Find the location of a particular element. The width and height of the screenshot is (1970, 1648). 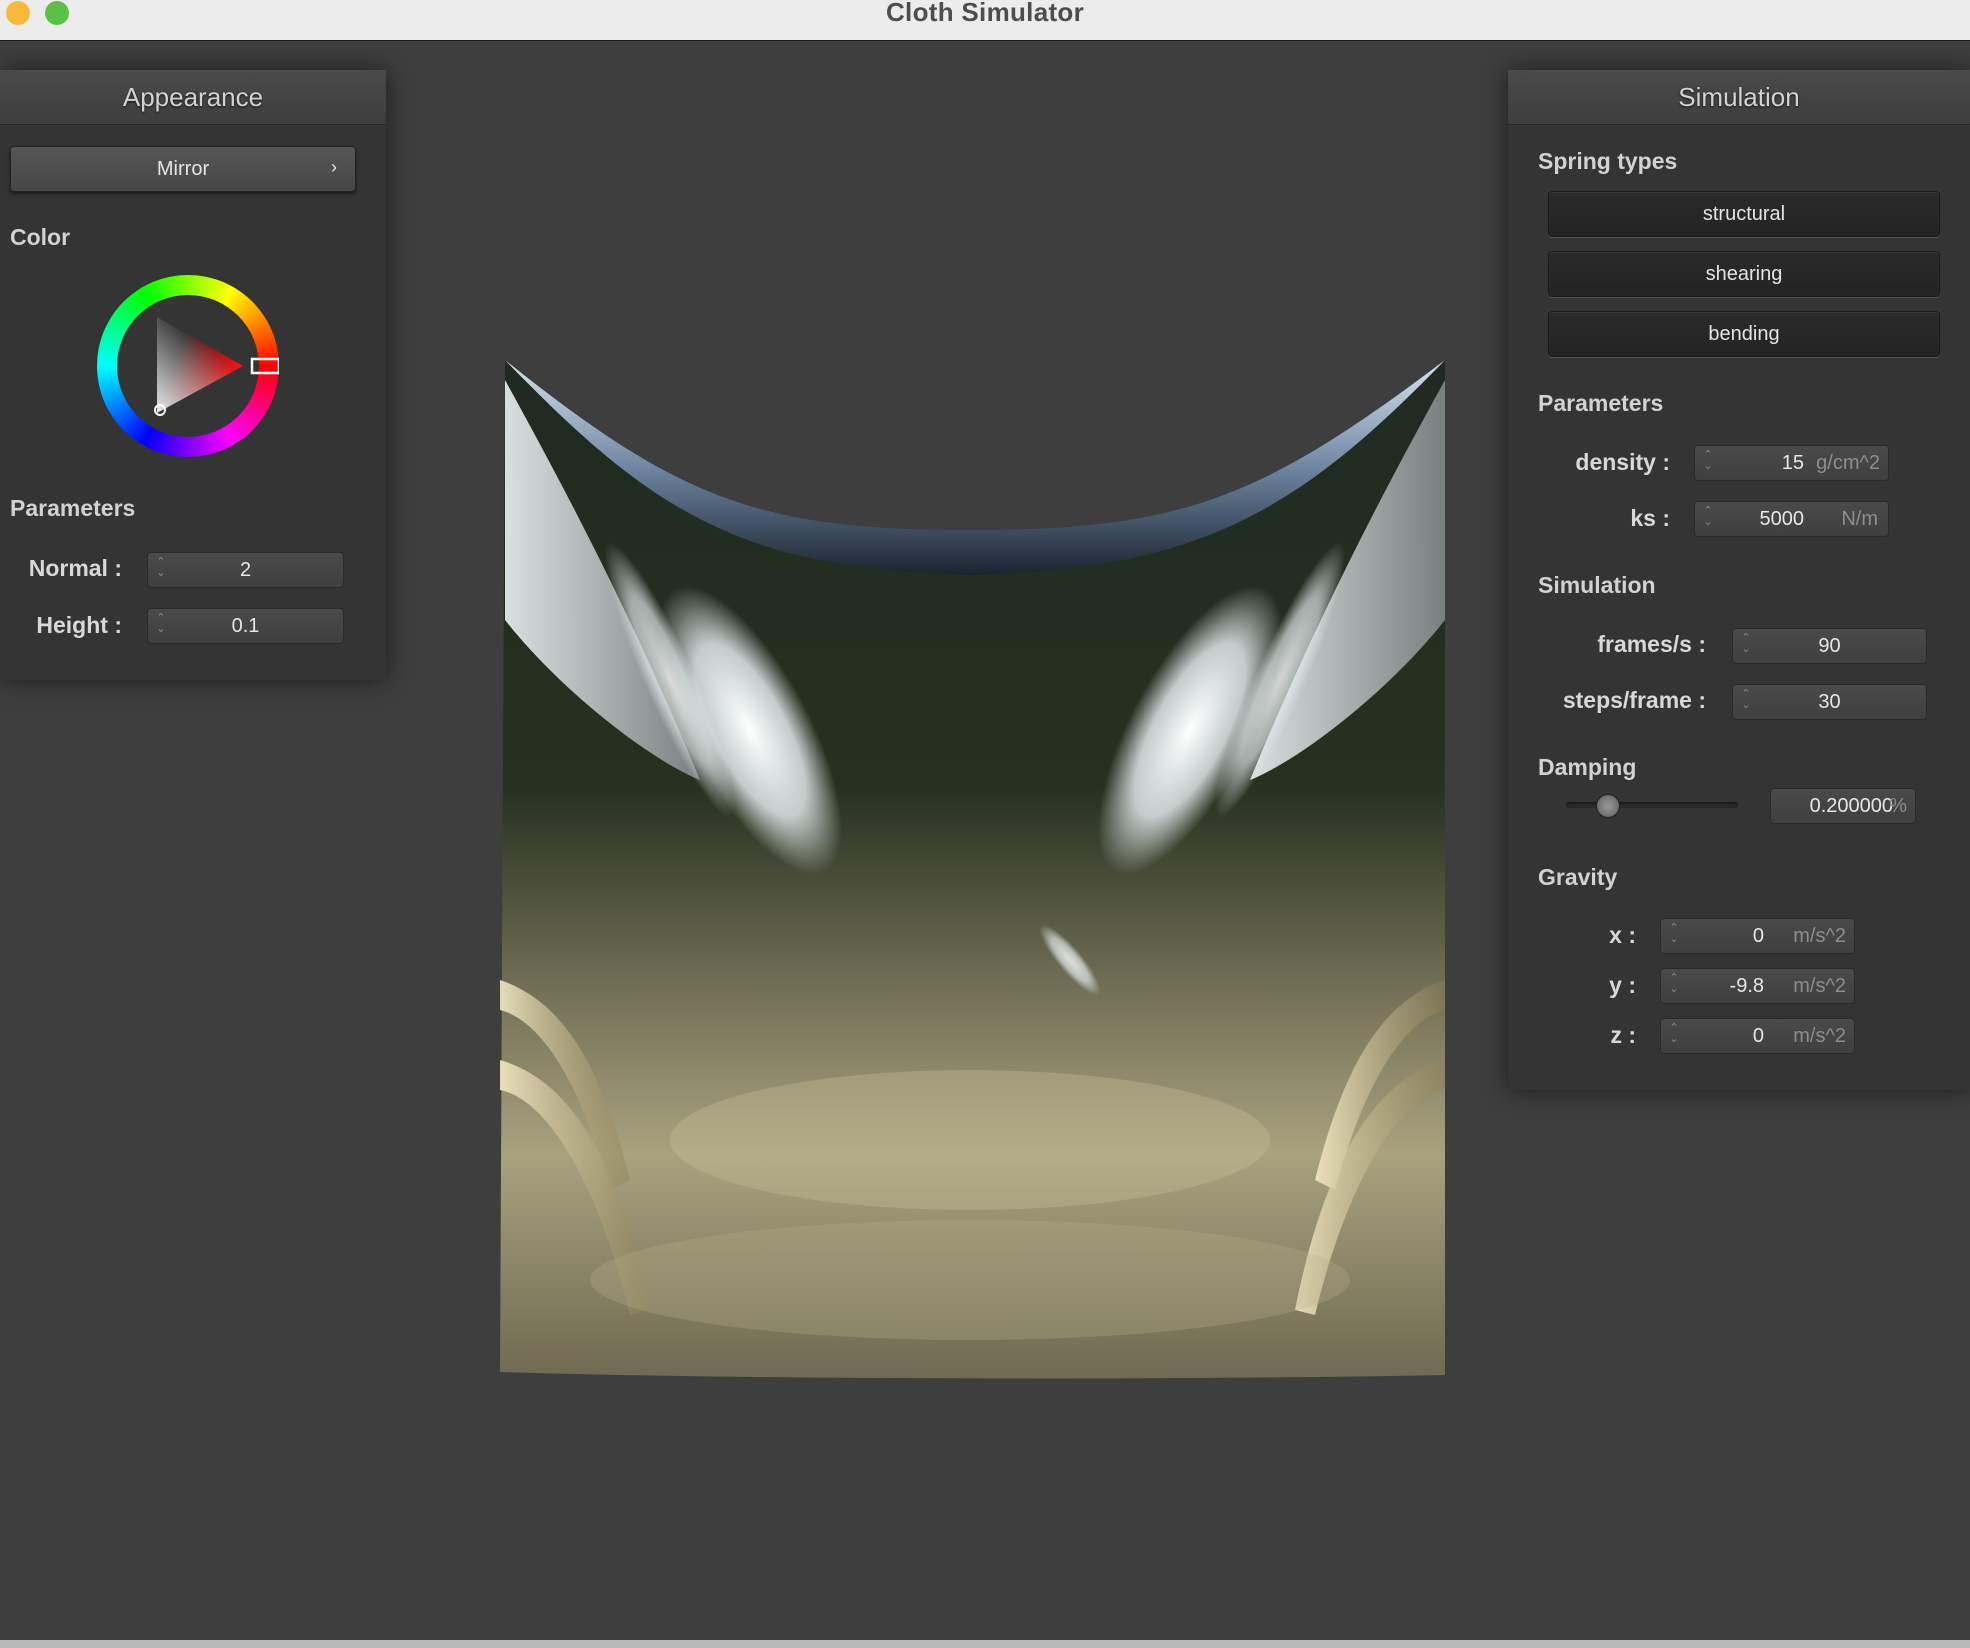

fps-value: 90 is located at coordinates (1829, 646).